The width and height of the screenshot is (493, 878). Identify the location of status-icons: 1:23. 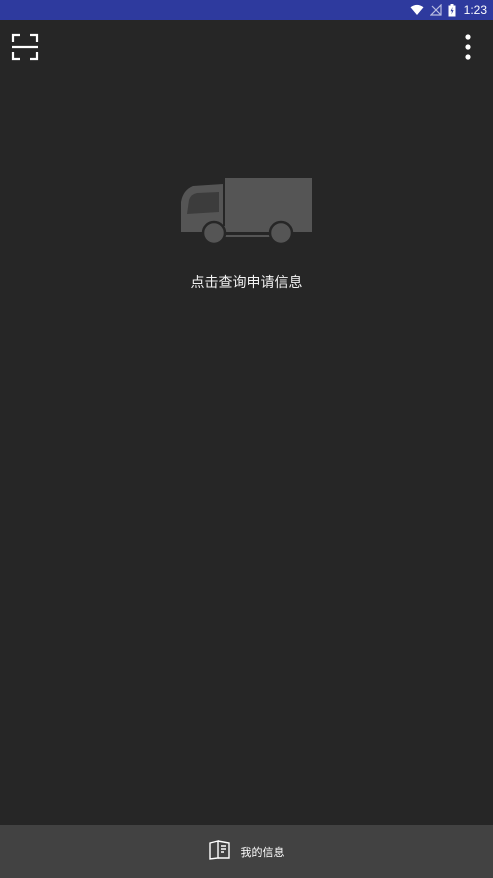
(448, 10).